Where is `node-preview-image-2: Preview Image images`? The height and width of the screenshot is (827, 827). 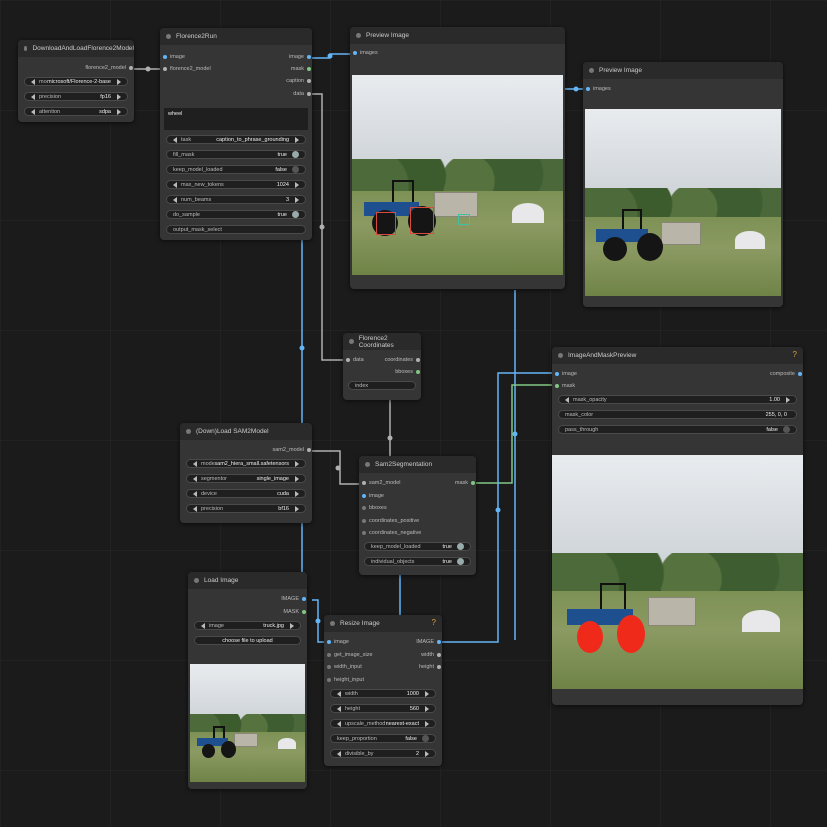 node-preview-image-2: Preview Image images is located at coordinates (683, 184).